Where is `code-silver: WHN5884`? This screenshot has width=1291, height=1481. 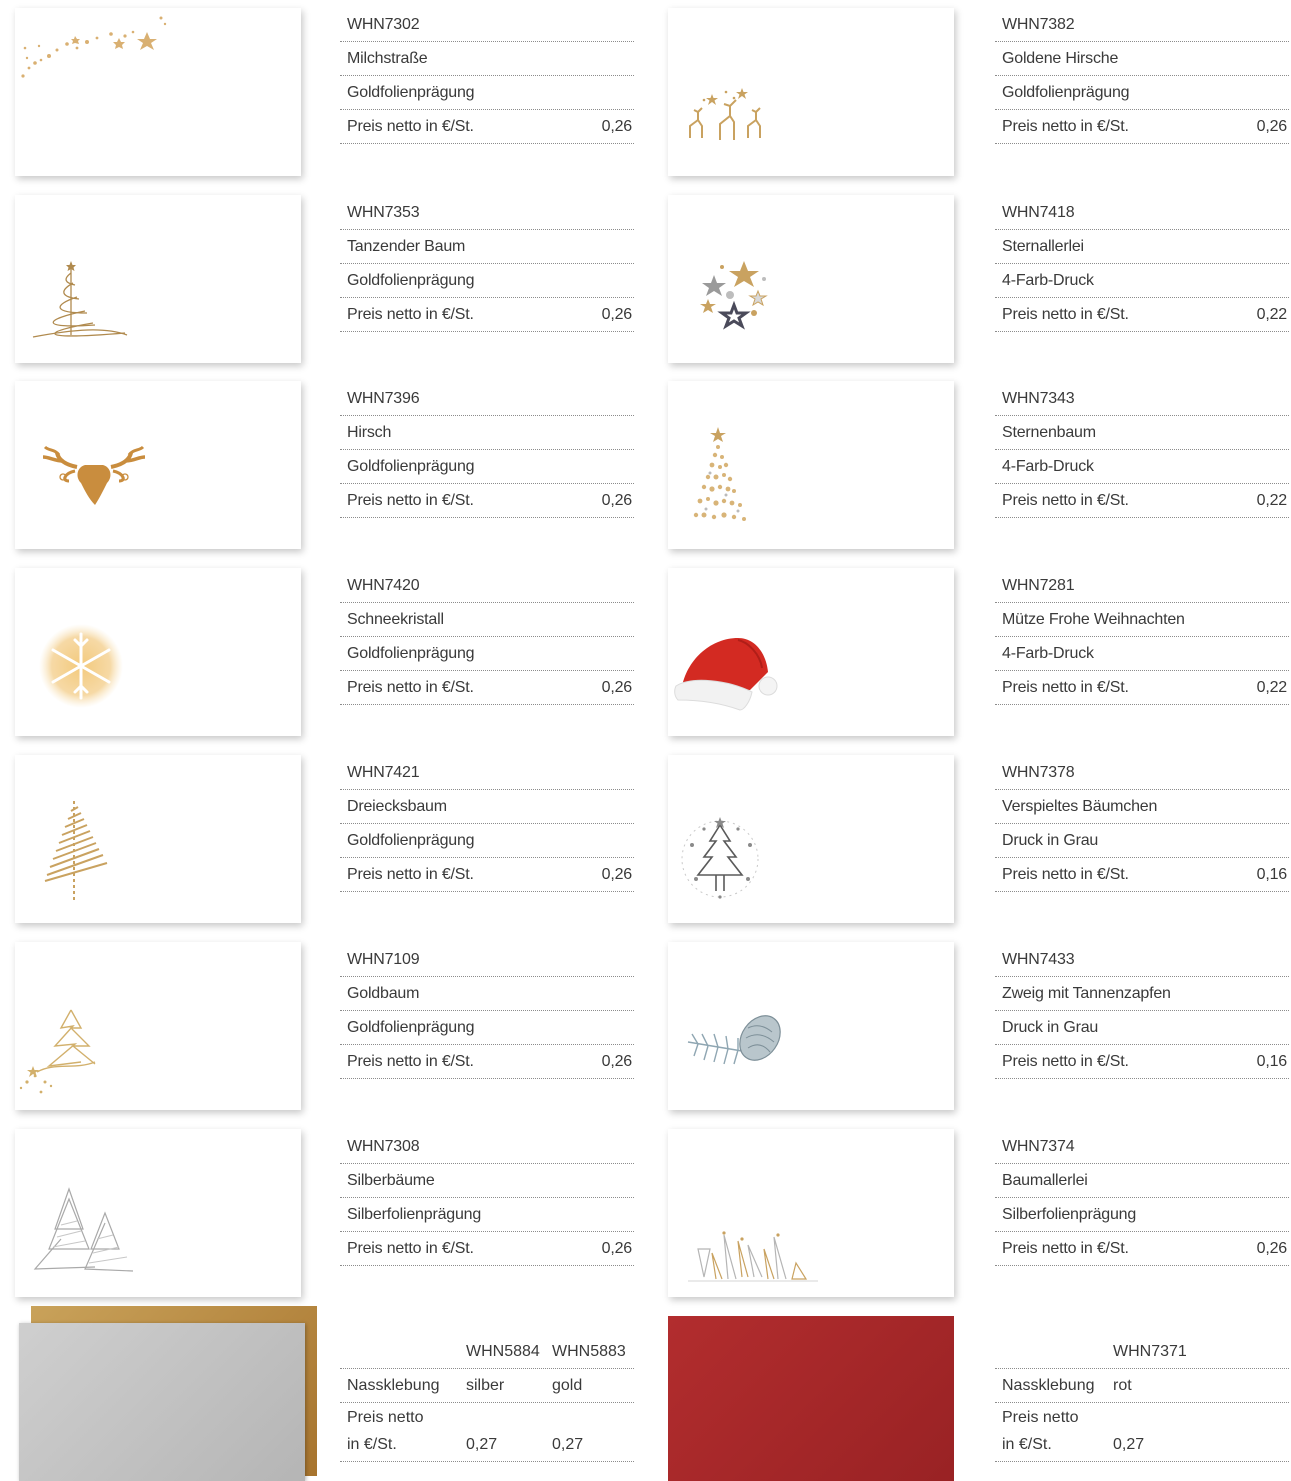
code-silver: WHN5884 is located at coordinates (503, 1351).